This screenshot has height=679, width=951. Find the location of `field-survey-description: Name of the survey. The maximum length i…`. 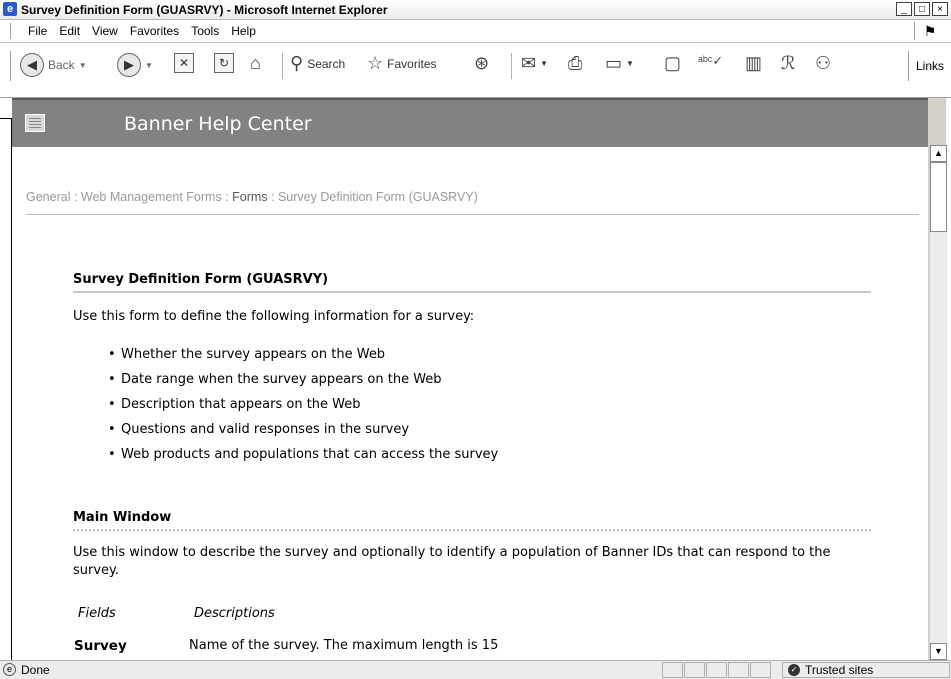

field-survey-description: Name of the survey. The maximum length i… is located at coordinates (344, 645).